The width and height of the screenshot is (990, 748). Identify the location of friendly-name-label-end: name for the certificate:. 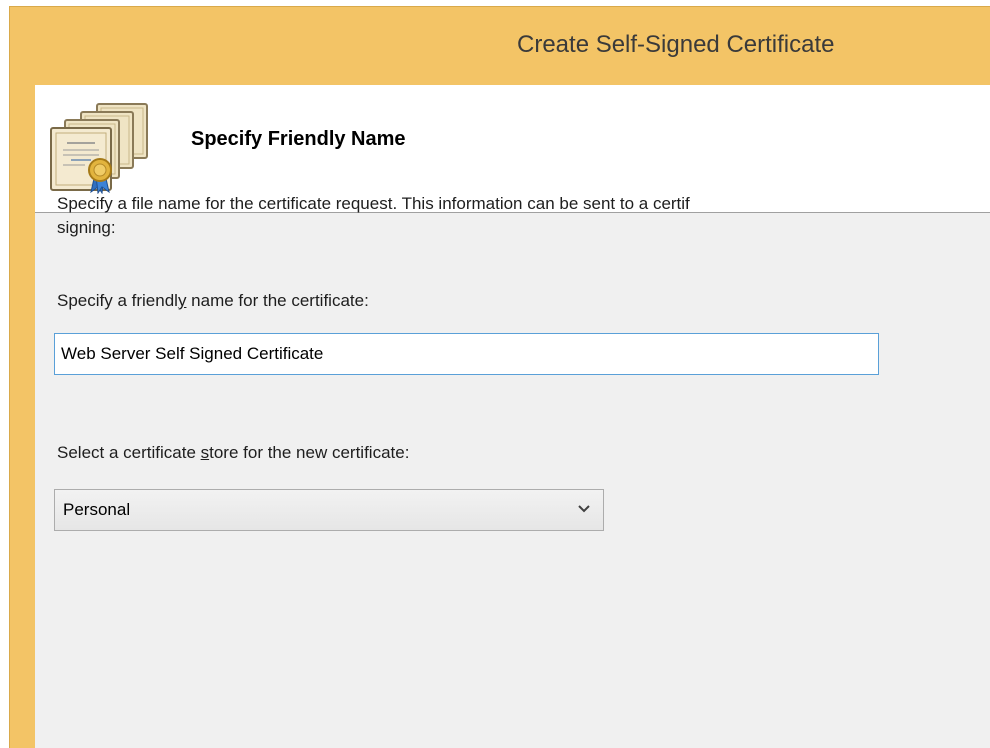
(277, 300).